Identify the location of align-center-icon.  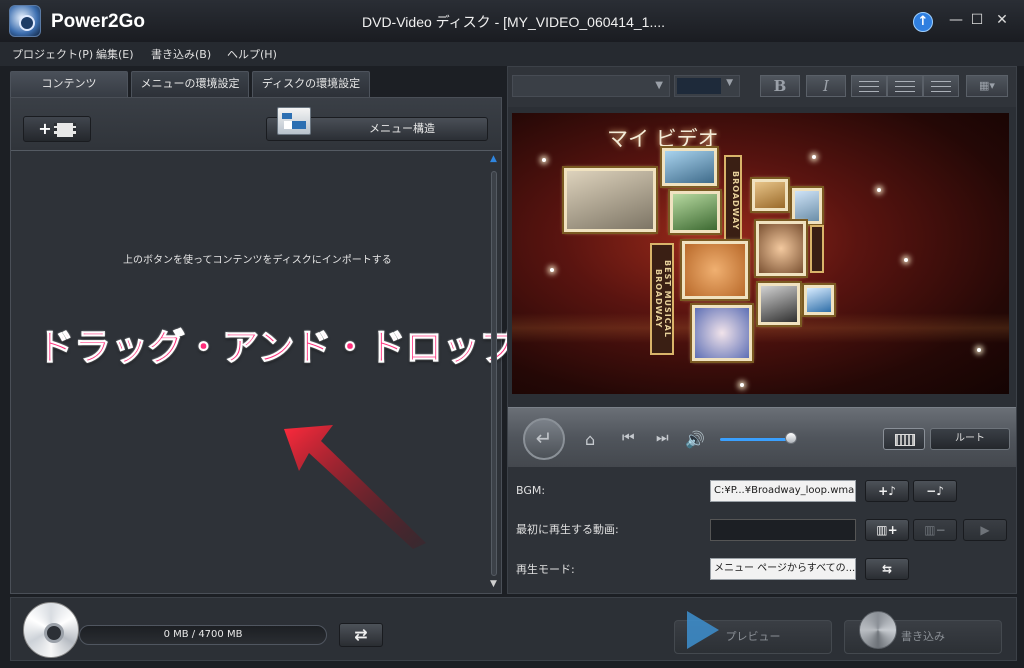
(905, 86).